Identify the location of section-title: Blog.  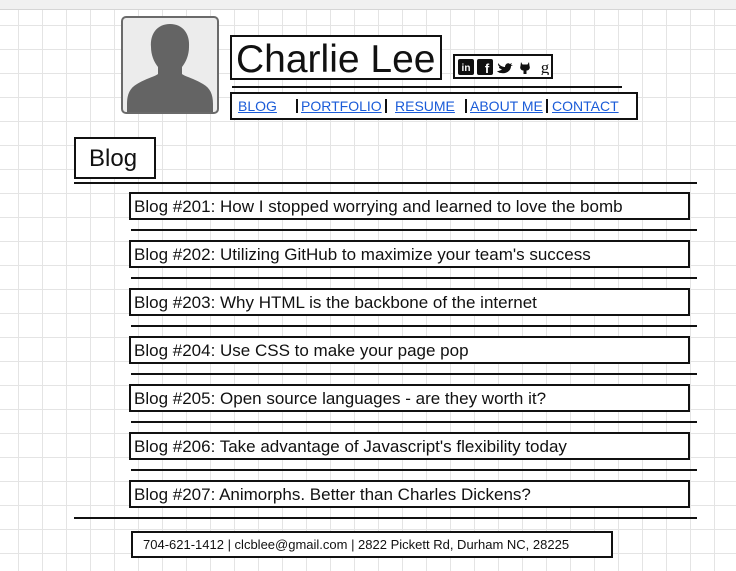
(113, 158).